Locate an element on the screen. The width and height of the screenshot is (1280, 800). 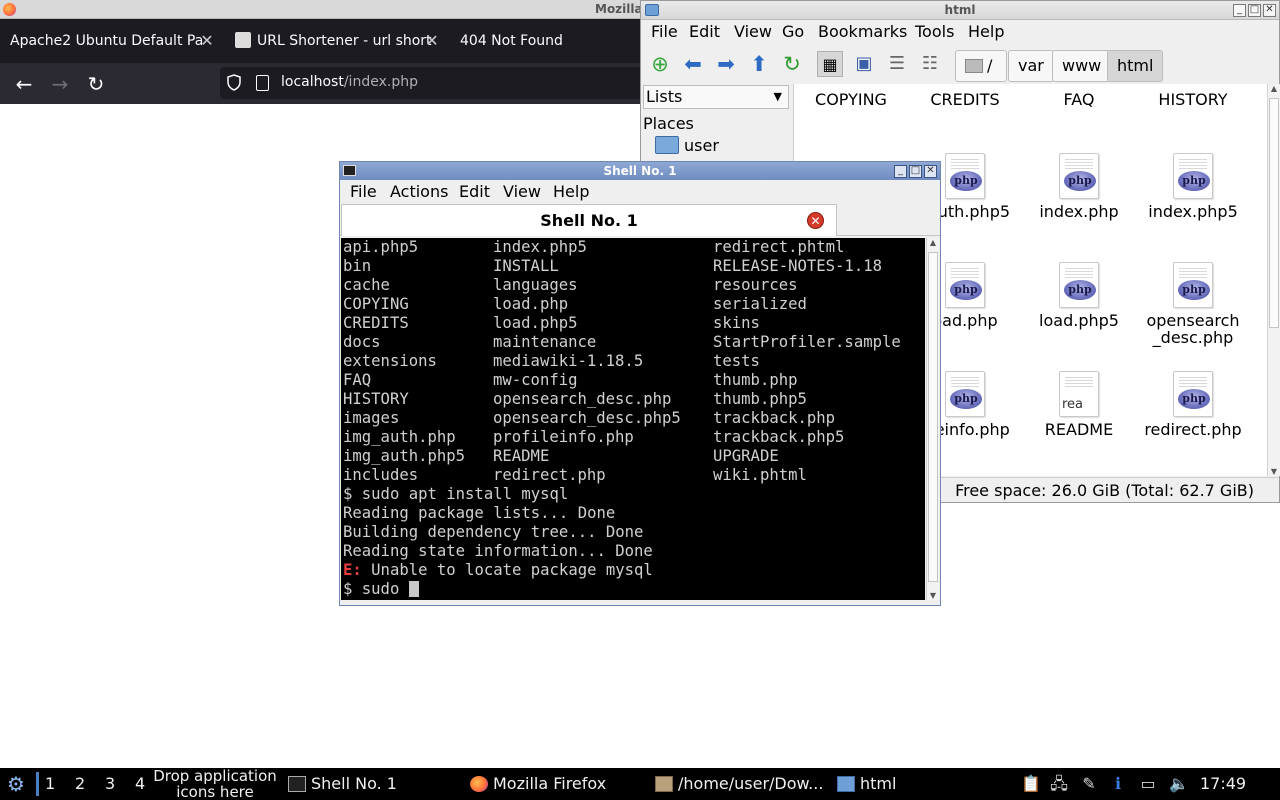
file-item-redirect-php: php redirect.php is located at coordinates (1193, 404).